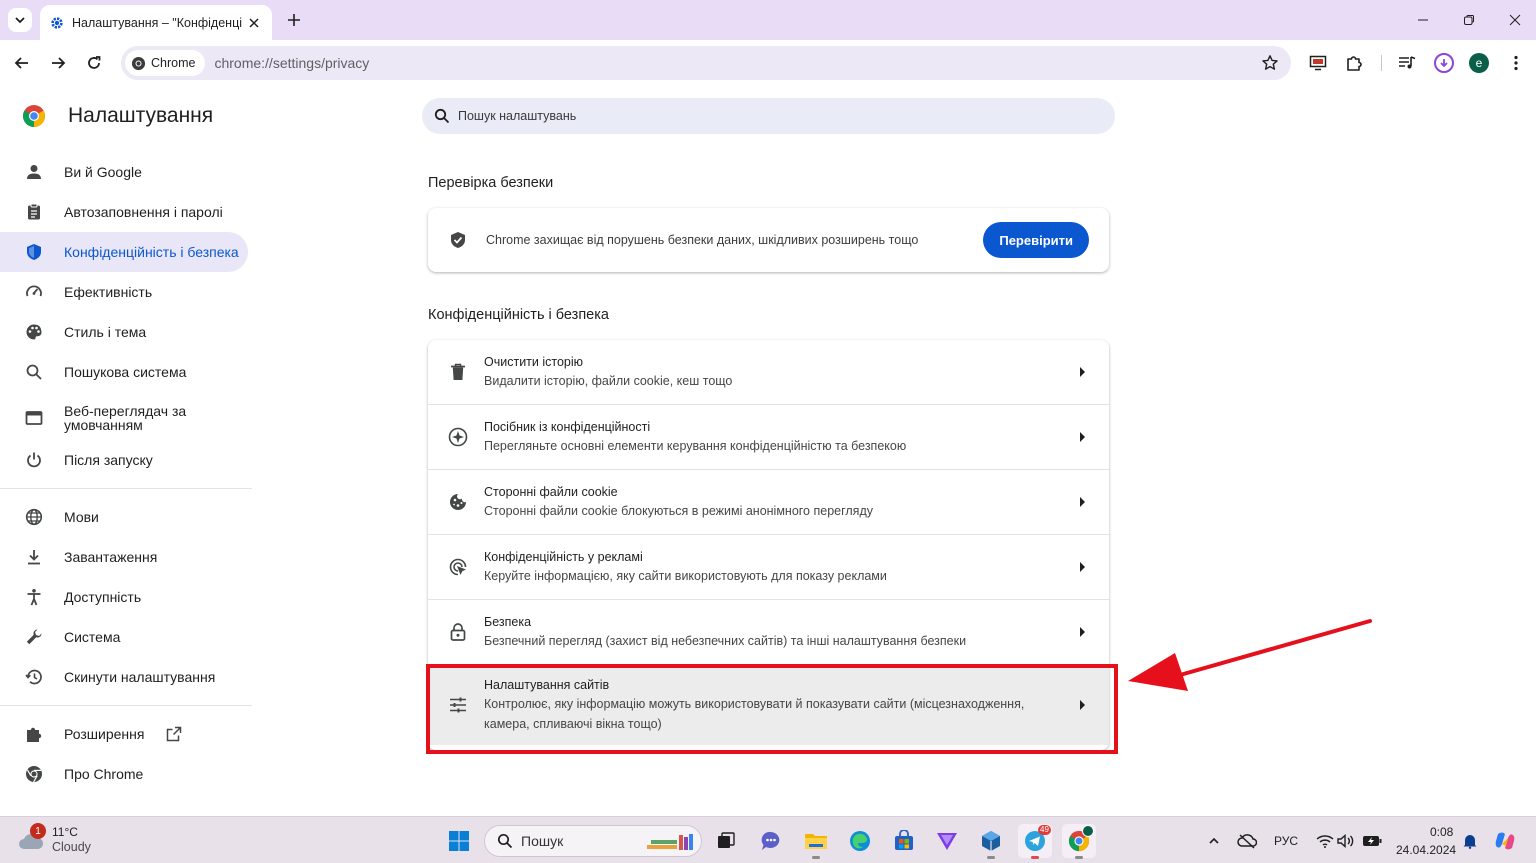  I want to click on sidebar-item-accessibility: Доступність, so click(124, 597).